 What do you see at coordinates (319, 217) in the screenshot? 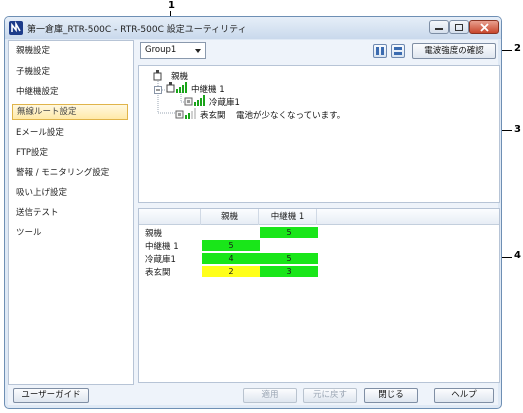
I see `signal-table-header: 親機 中継機 1` at bounding box center [319, 217].